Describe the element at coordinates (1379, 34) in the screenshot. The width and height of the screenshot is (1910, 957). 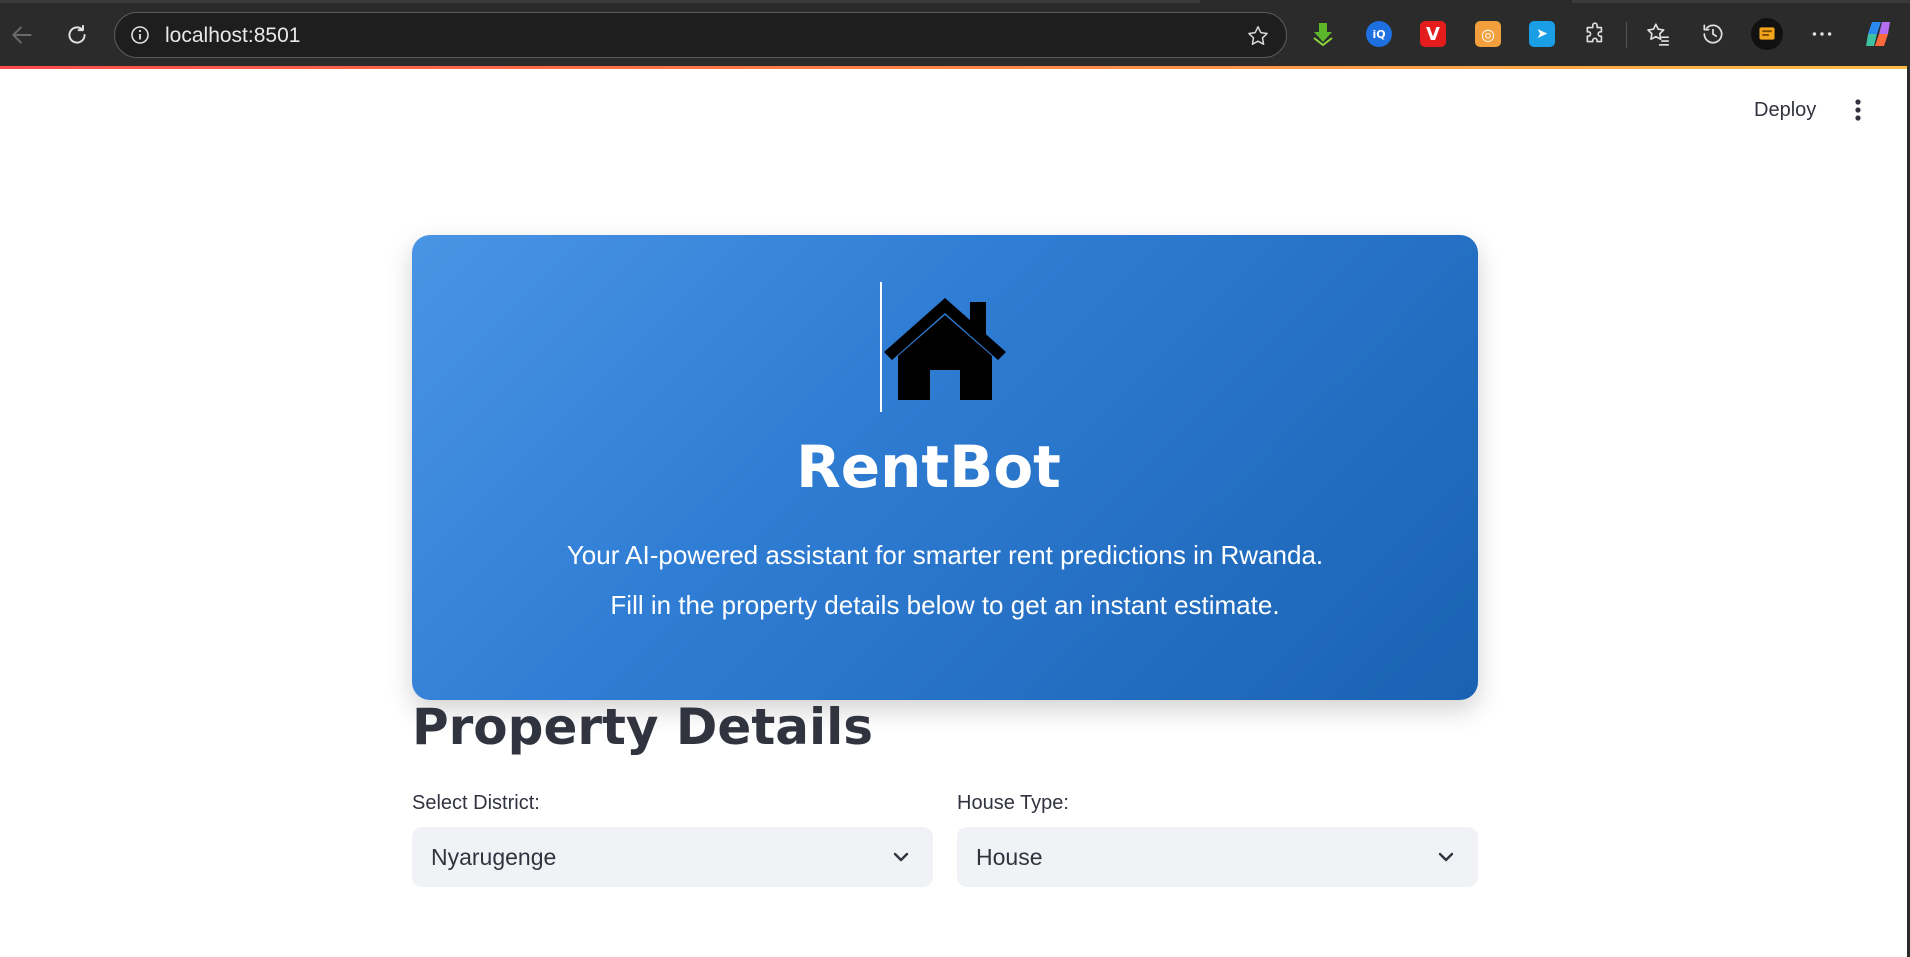
I see `iq-extension-icon: iQ` at that location.